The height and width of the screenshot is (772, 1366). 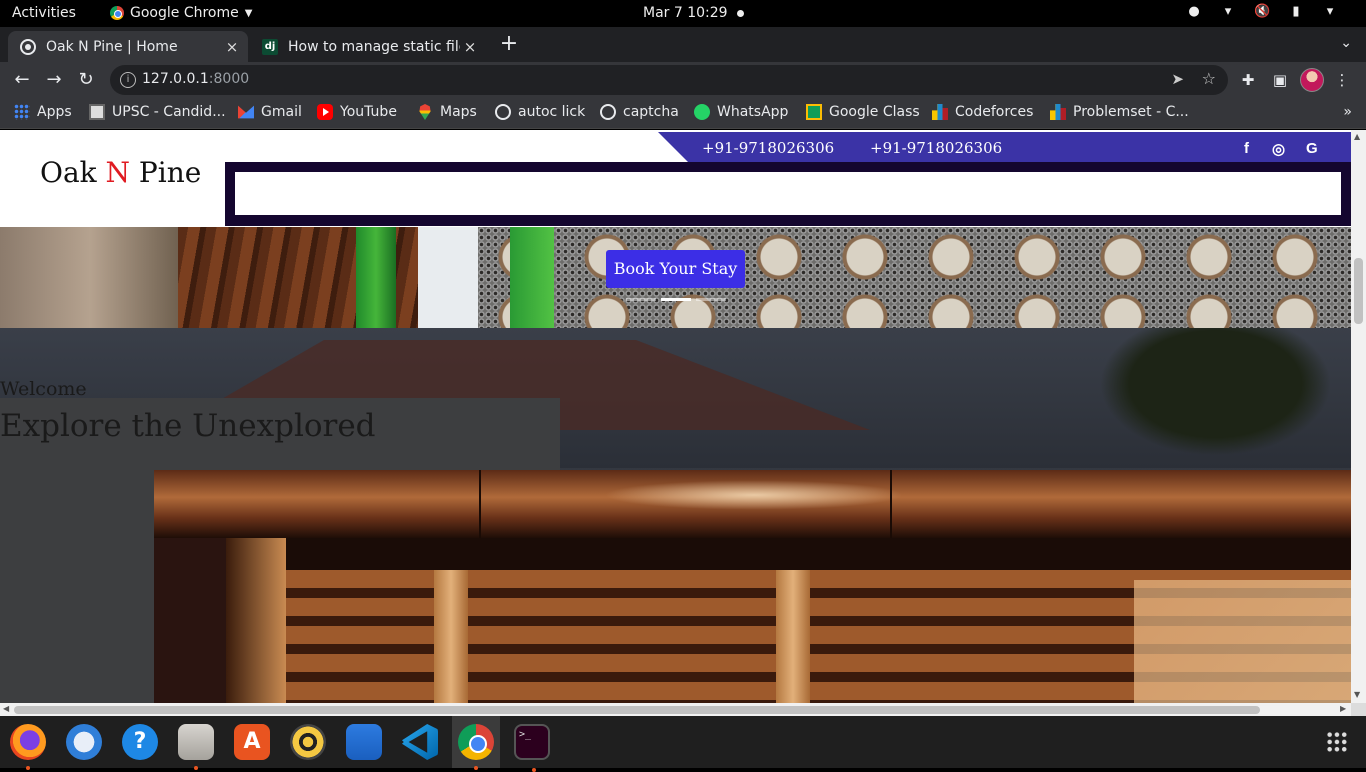 What do you see at coordinates (982, 112) in the screenshot?
I see `bookmark-codeforces: Codeforces` at bounding box center [982, 112].